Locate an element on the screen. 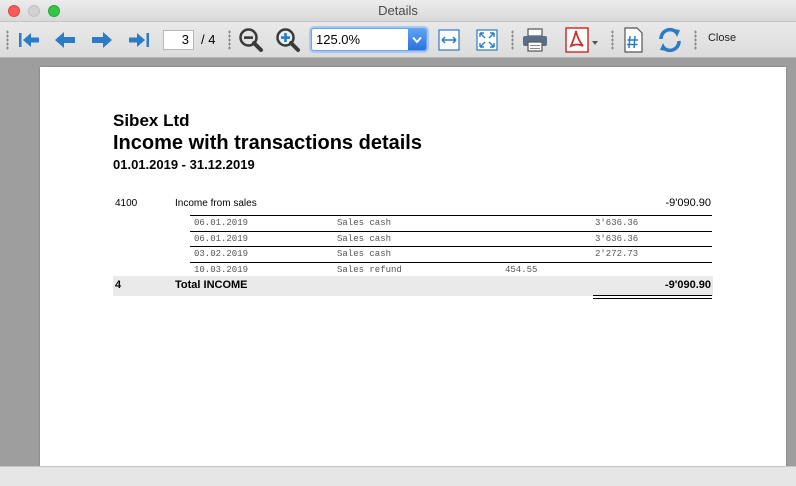 This screenshot has width=796, height=486. toolbar-grip is located at coordinates (7, 40).